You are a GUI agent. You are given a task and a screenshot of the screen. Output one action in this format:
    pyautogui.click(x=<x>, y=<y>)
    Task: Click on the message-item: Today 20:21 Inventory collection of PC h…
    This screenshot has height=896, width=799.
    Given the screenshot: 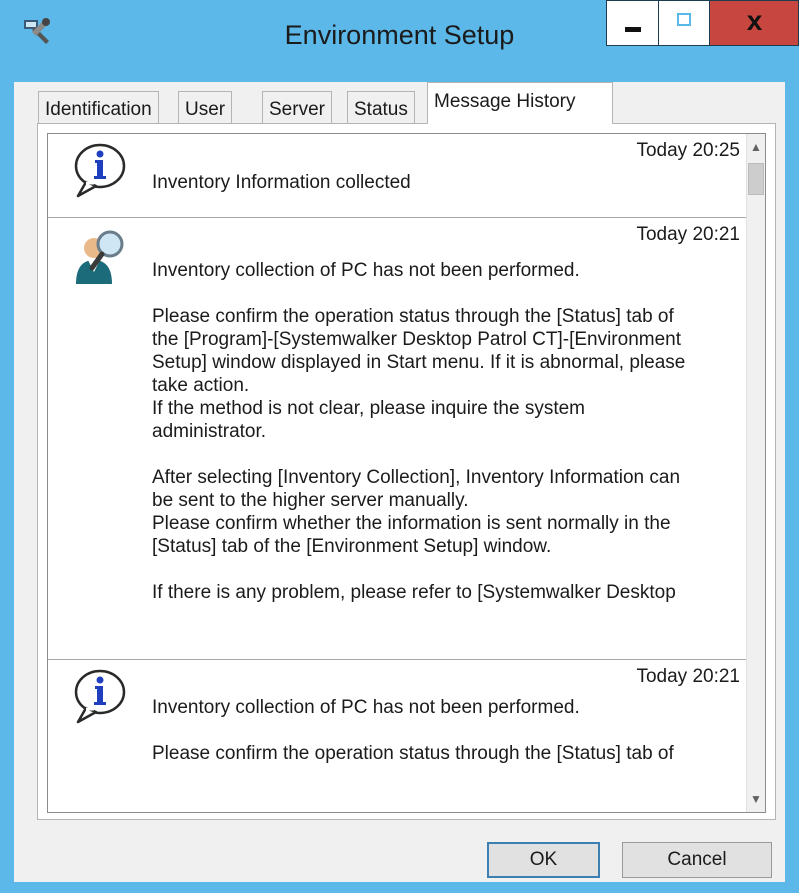 What is the action you would take?
    pyautogui.click(x=398, y=736)
    